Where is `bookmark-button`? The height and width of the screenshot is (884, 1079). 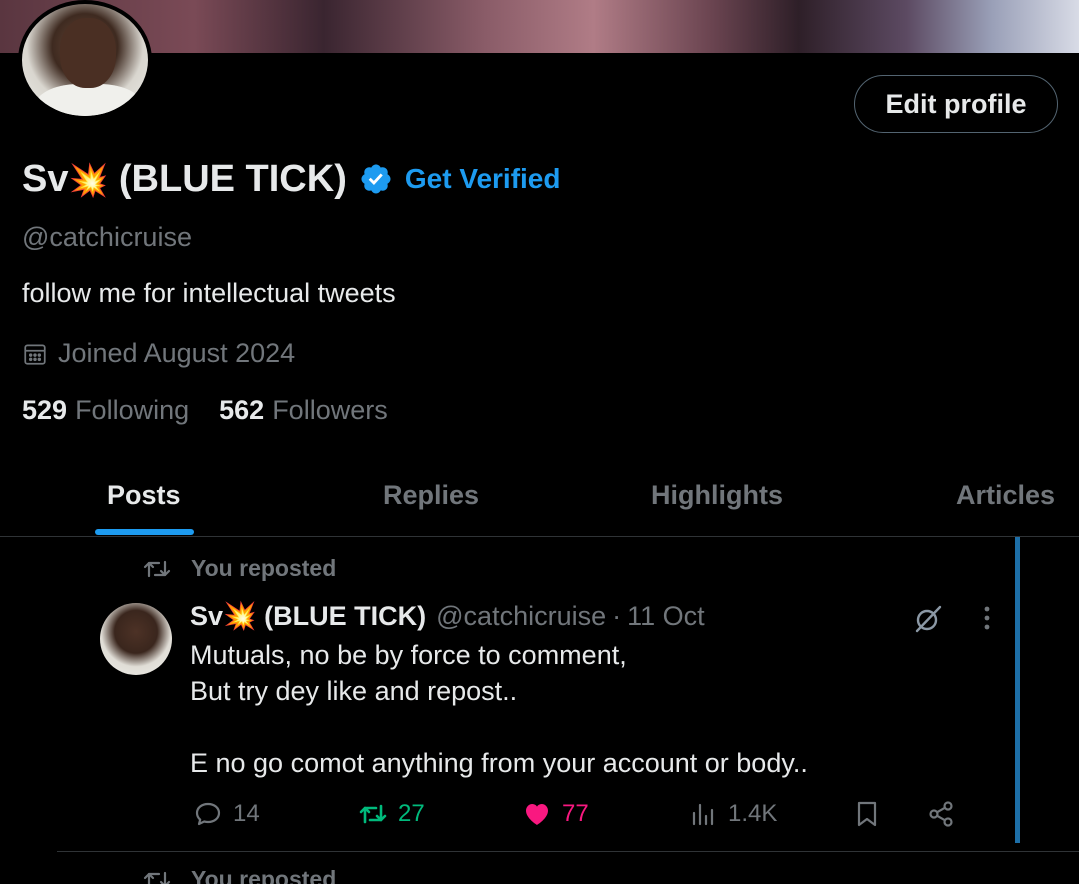 bookmark-button is located at coordinates (872, 814).